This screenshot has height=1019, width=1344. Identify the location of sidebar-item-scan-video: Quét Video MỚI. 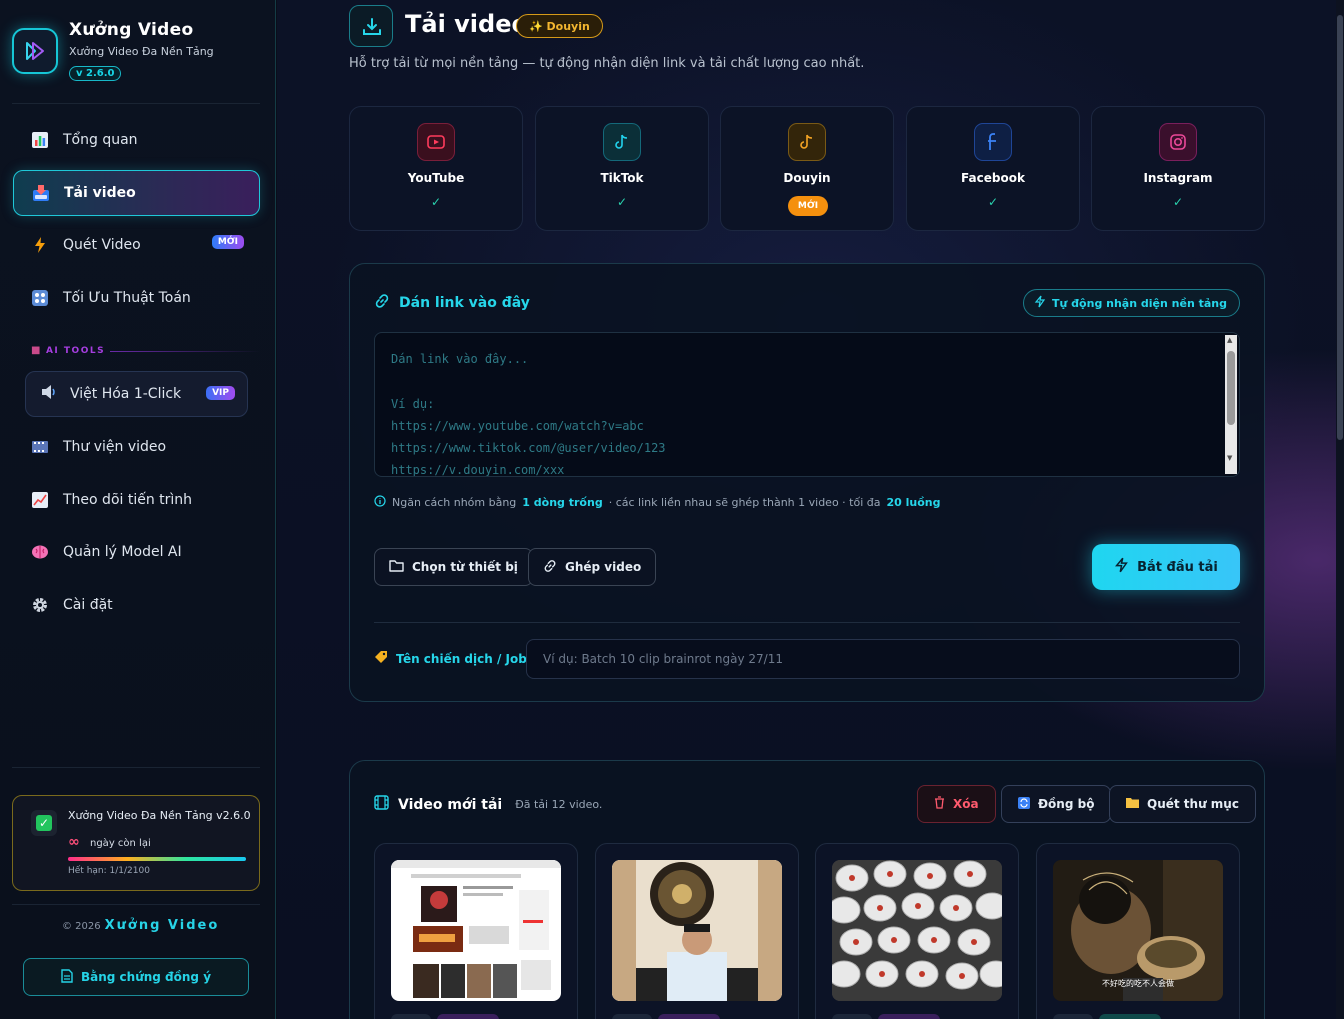
(136, 245).